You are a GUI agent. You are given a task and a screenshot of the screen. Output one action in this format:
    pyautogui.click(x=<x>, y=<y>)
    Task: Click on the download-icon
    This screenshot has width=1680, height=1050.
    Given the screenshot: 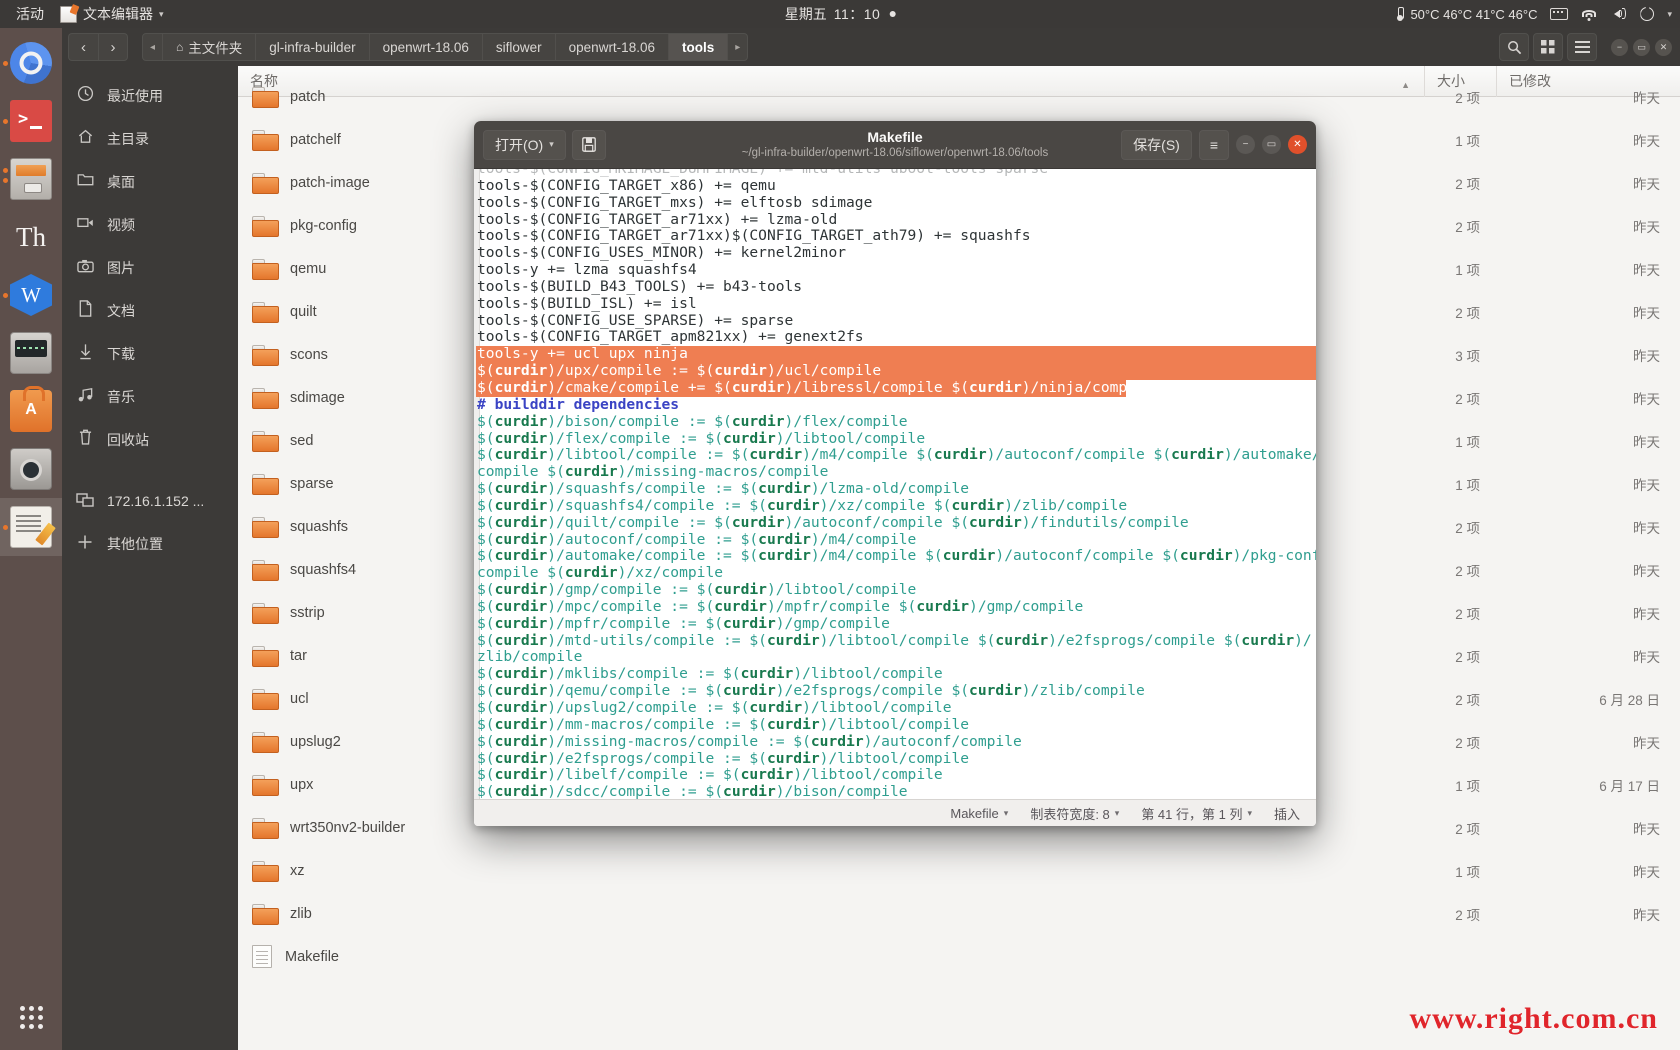 What is the action you would take?
    pyautogui.click(x=85, y=353)
    